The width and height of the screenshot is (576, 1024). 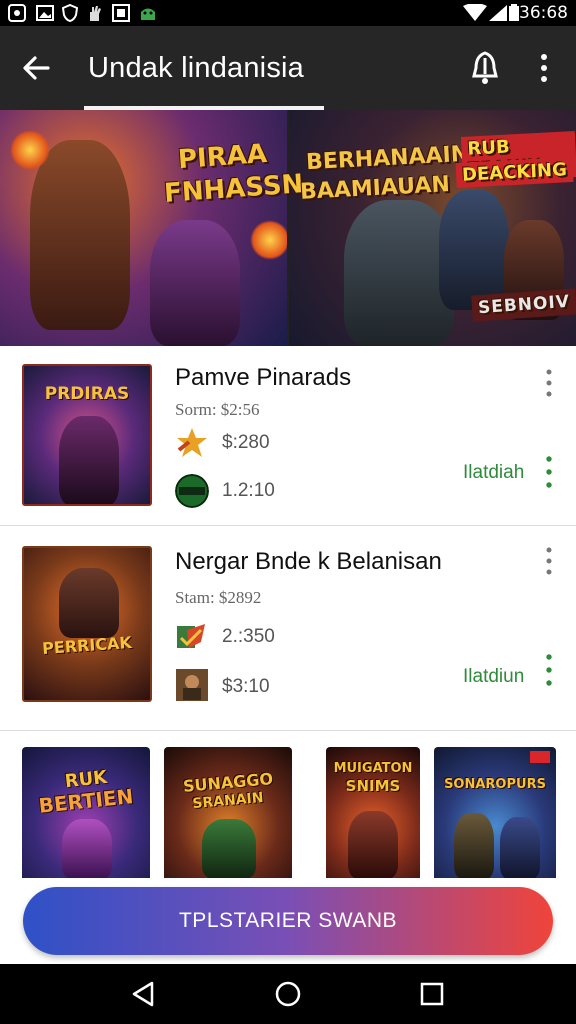 I want to click on game-title: Pamve Pinarads, so click(x=263, y=378).